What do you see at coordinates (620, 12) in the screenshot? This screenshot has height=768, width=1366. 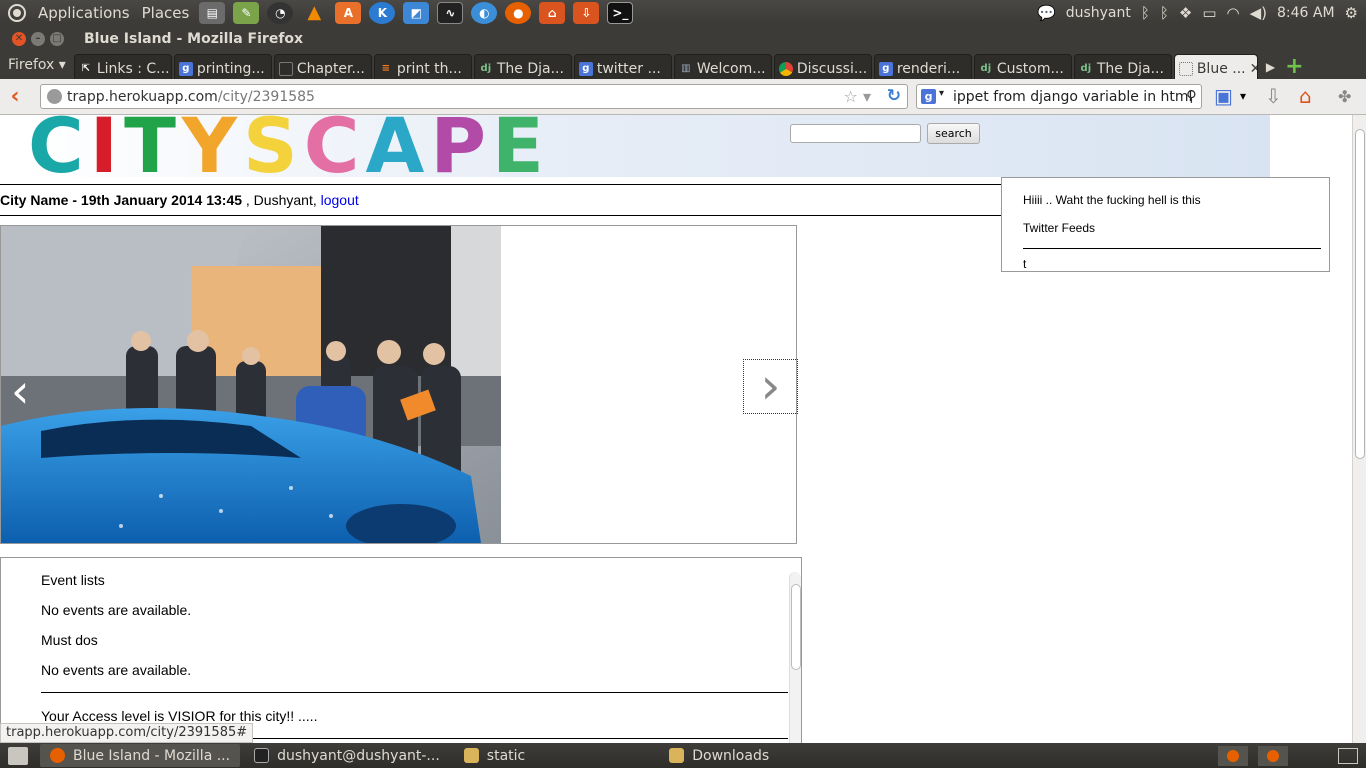 I see `terminal-launcher-icon: >_` at bounding box center [620, 12].